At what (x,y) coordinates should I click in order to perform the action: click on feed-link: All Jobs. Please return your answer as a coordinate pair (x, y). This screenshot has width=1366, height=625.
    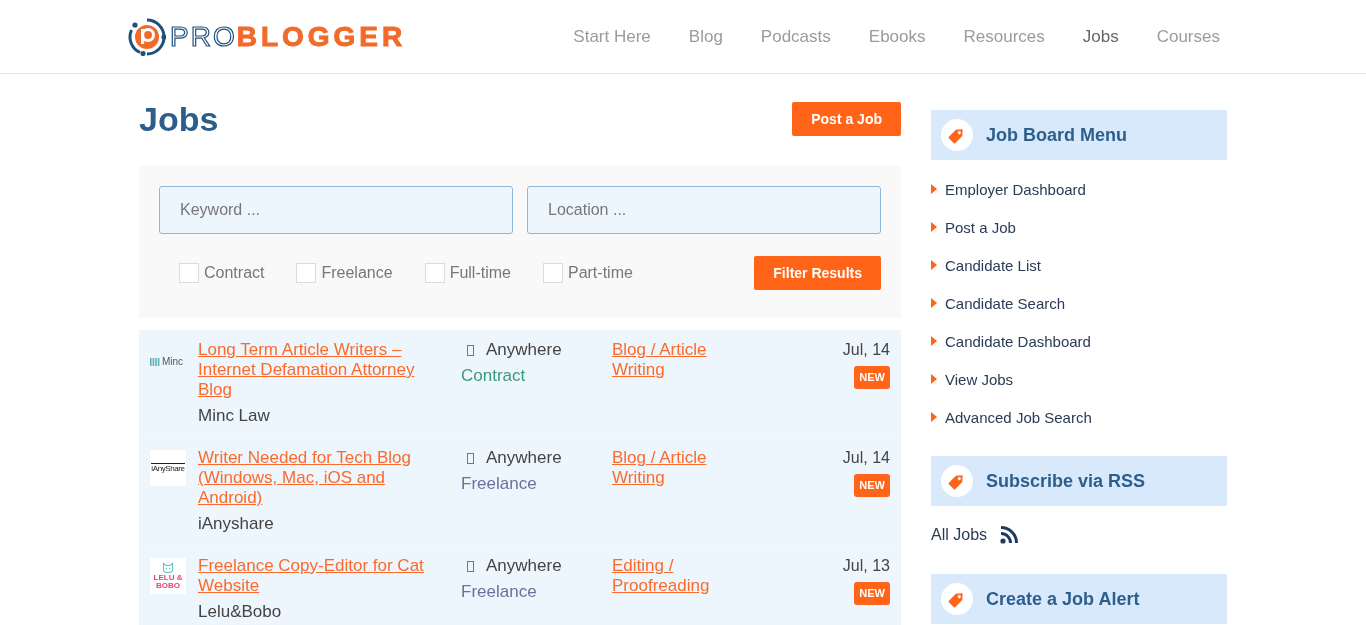
    Looking at the image, I should click on (959, 535).